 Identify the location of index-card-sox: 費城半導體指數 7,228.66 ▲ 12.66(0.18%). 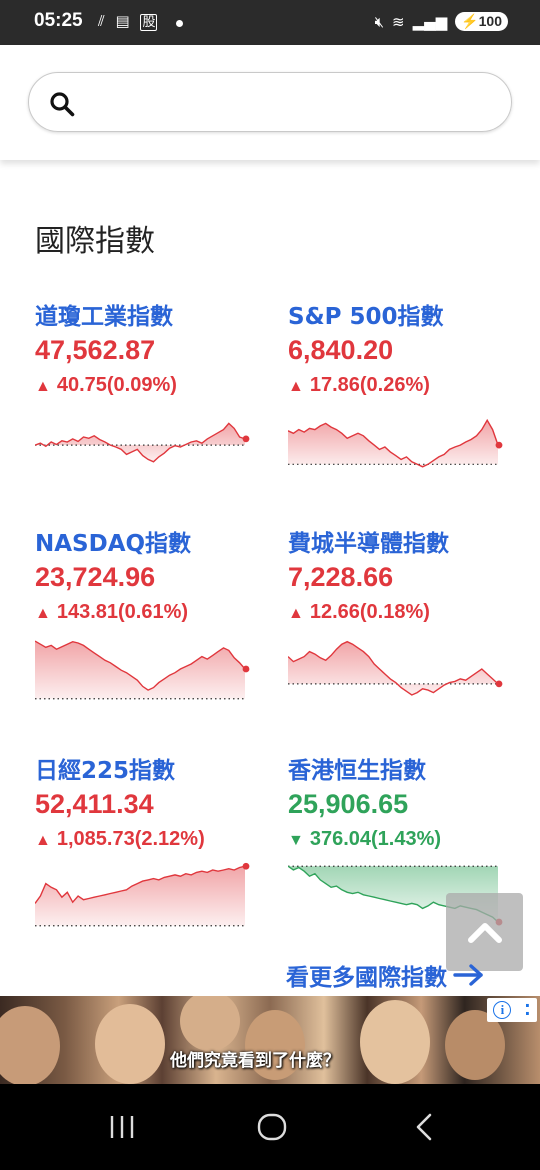
(403, 619).